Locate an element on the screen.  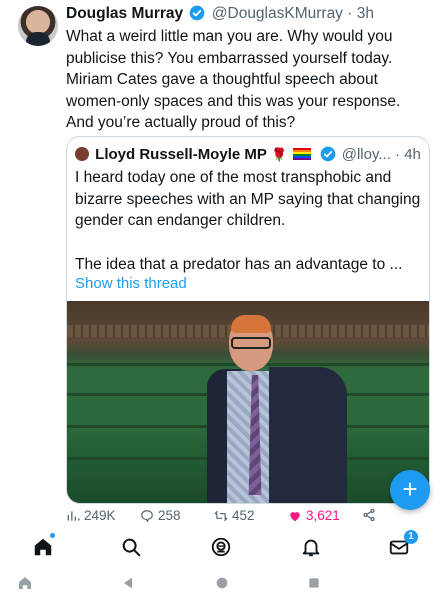
home-new-dot is located at coordinates (52, 535).